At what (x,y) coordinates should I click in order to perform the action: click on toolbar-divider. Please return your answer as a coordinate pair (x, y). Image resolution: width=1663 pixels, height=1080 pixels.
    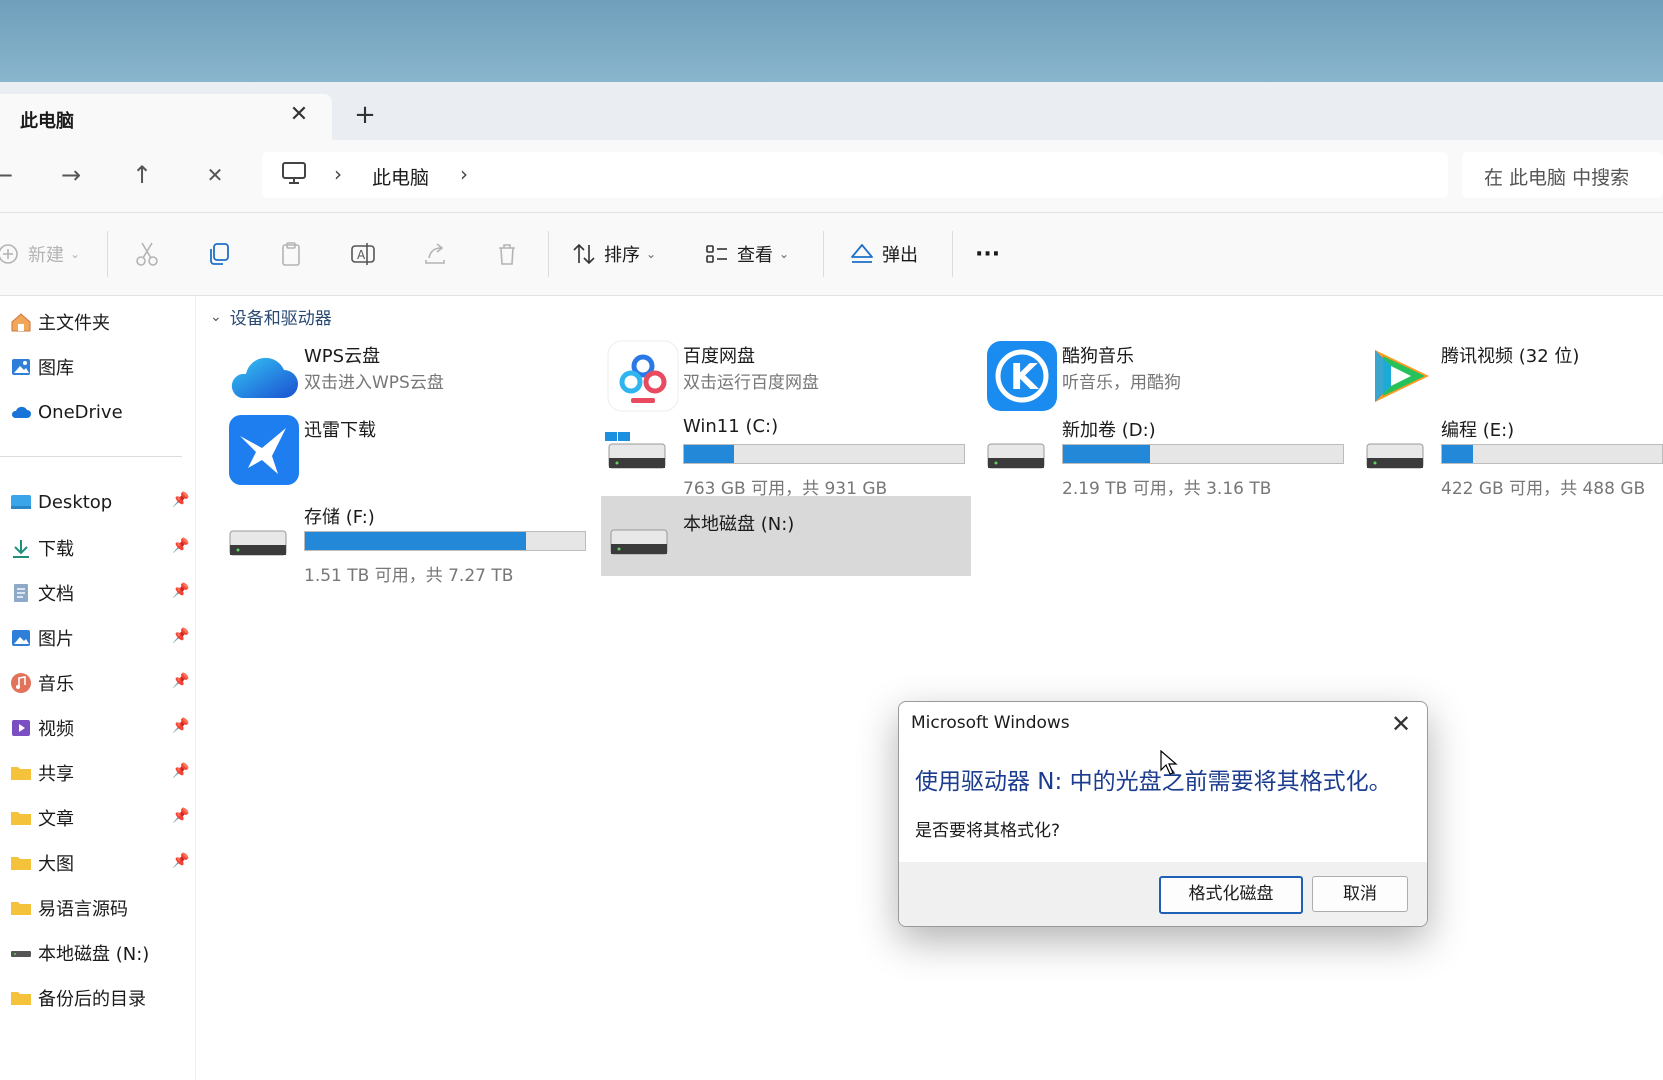
    Looking at the image, I should click on (548, 254).